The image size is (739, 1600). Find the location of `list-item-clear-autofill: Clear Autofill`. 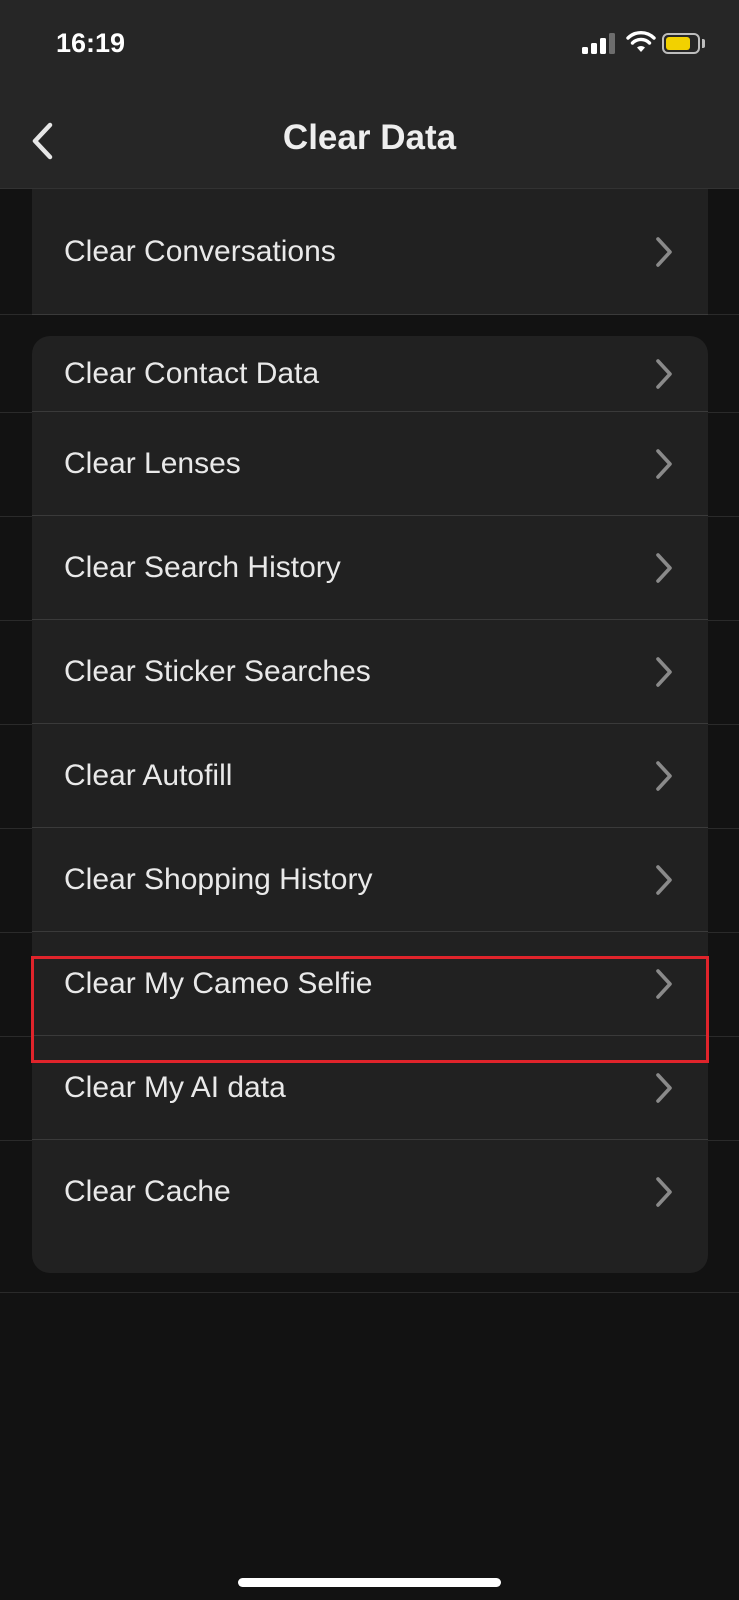

list-item-clear-autofill: Clear Autofill is located at coordinates (370, 776).